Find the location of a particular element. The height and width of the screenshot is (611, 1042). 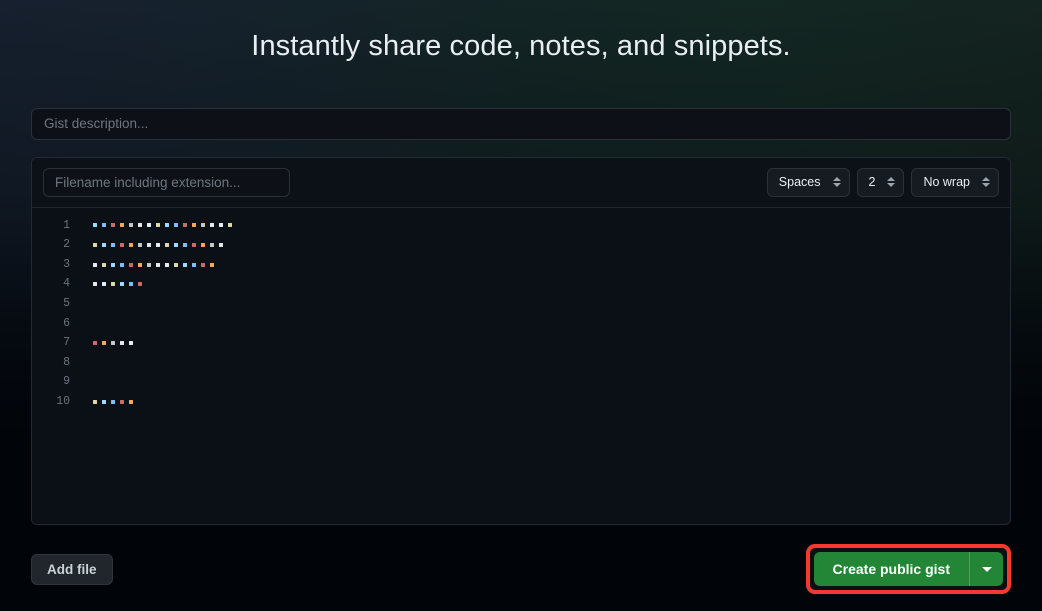

line-number: 4 is located at coordinates (66, 284).